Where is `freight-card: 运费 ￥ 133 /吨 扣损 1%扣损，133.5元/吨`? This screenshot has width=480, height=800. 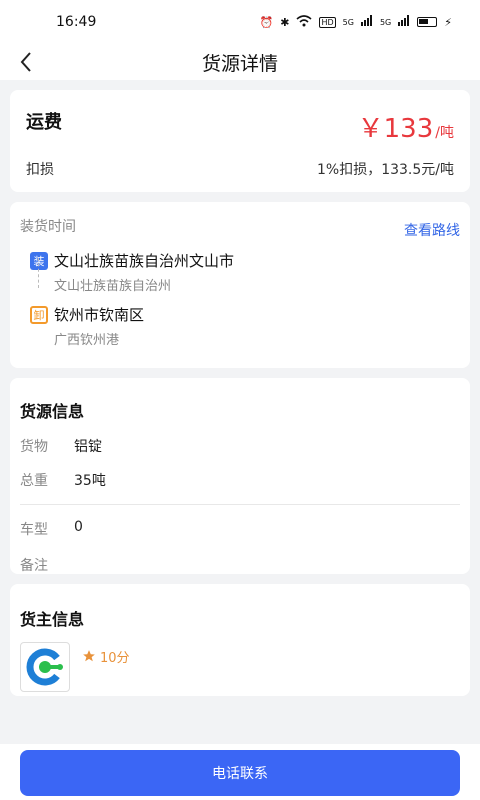
freight-card: 运费 ￥ 133 /吨 扣损 1%扣损，133.5元/吨 is located at coordinates (240, 141).